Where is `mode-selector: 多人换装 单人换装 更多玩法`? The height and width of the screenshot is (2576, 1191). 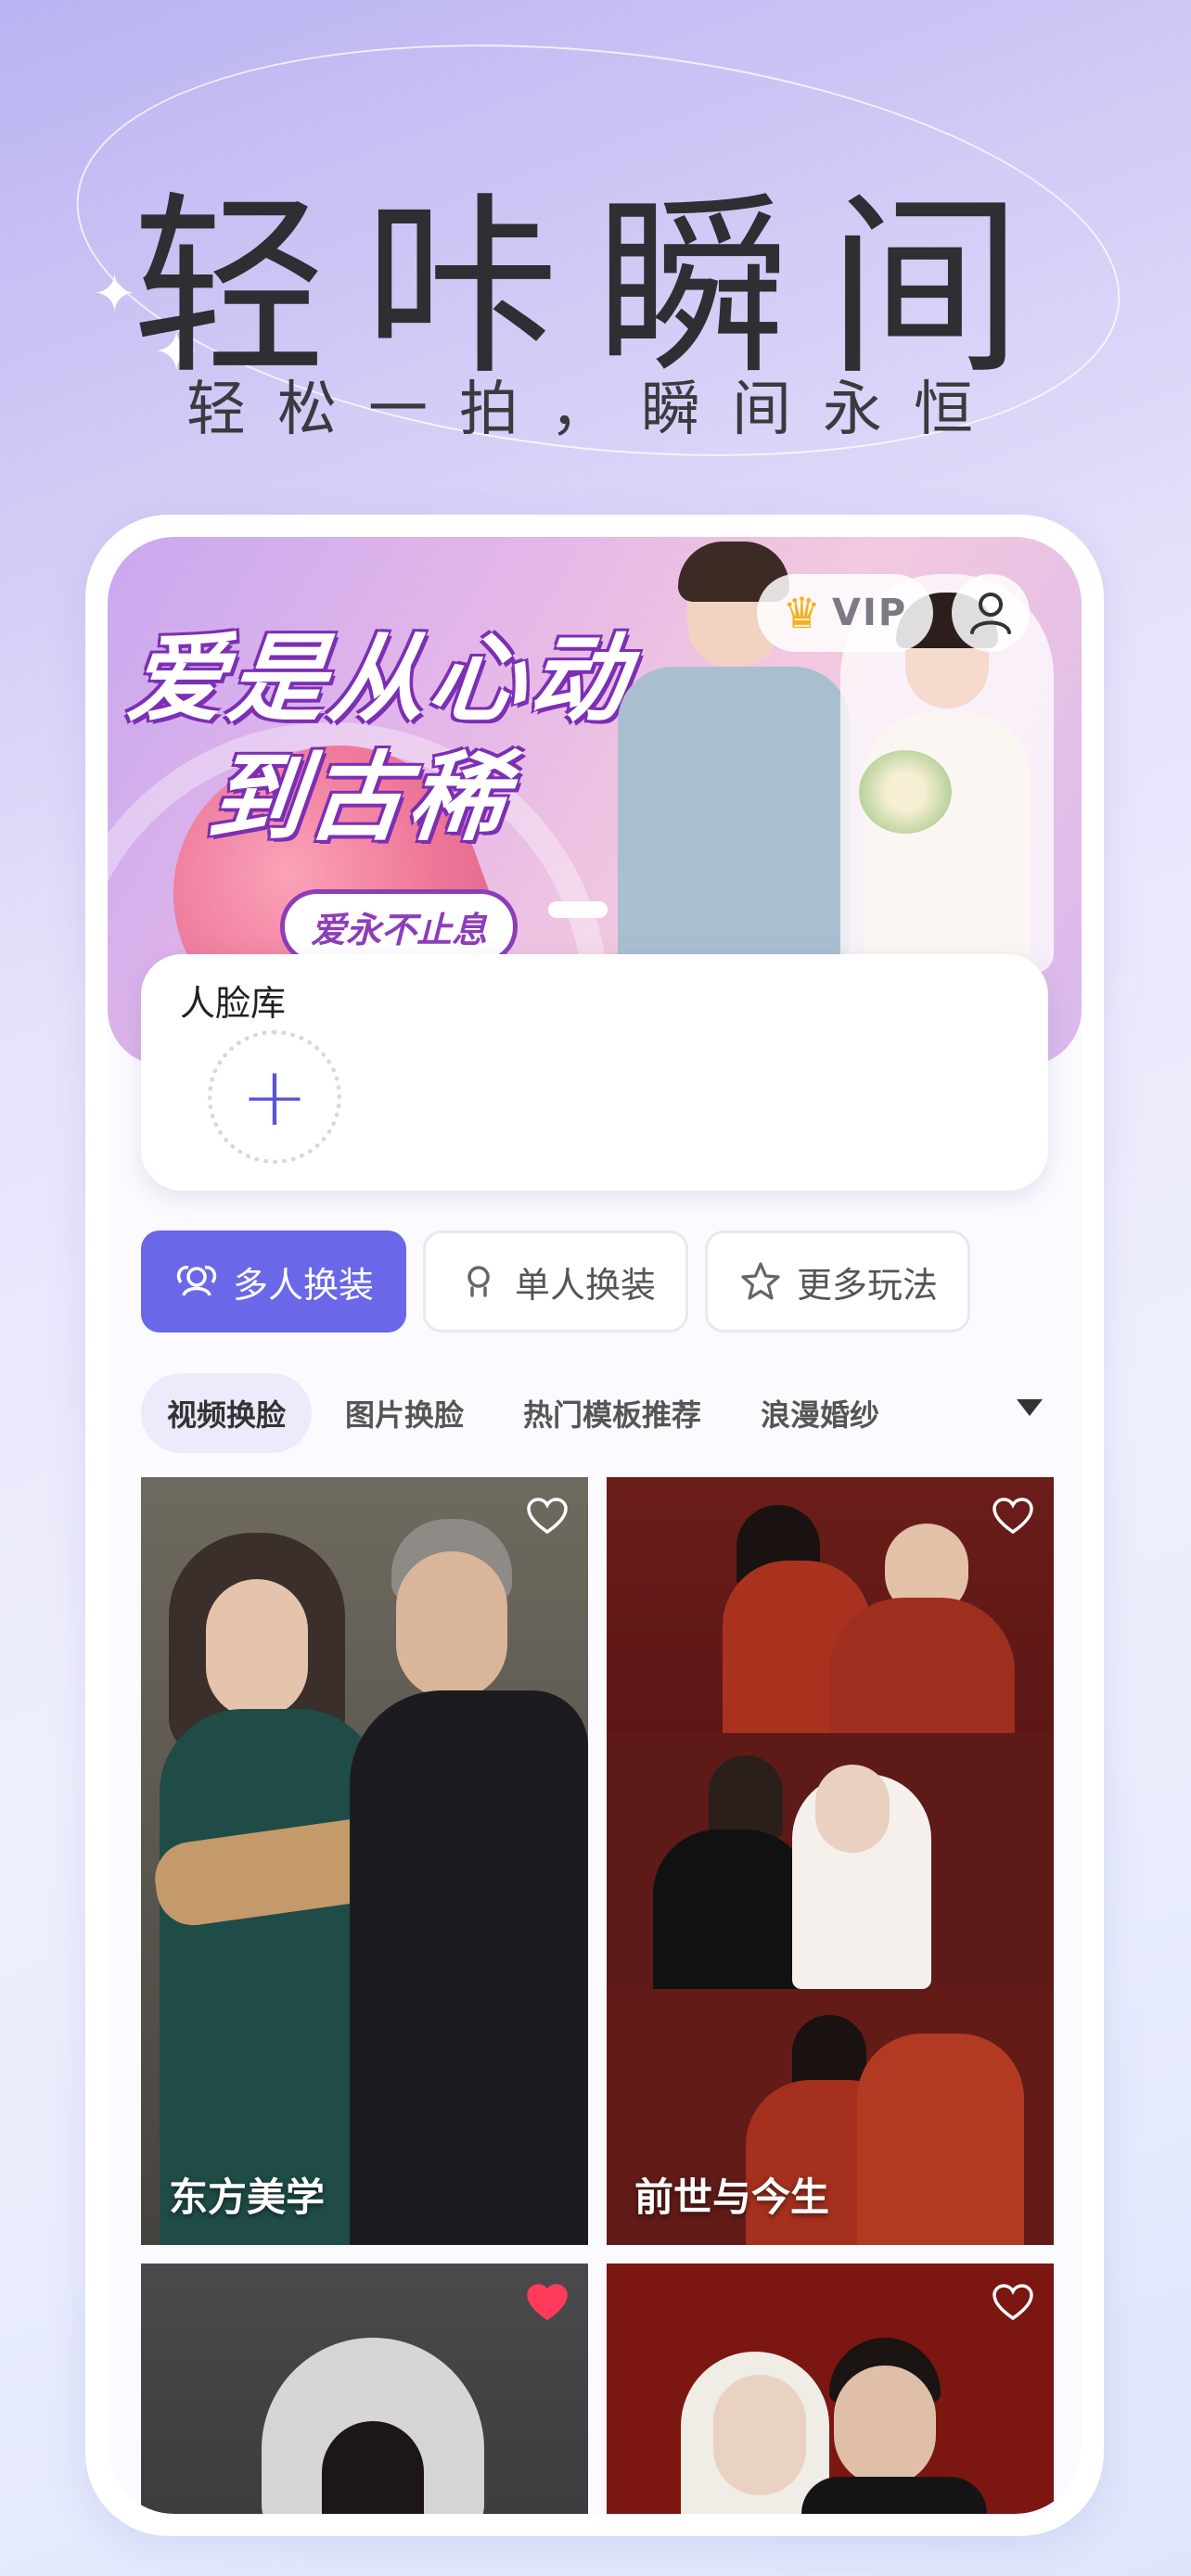
mode-selector: 多人换装 单人换装 更多玩法 is located at coordinates (555, 1282).